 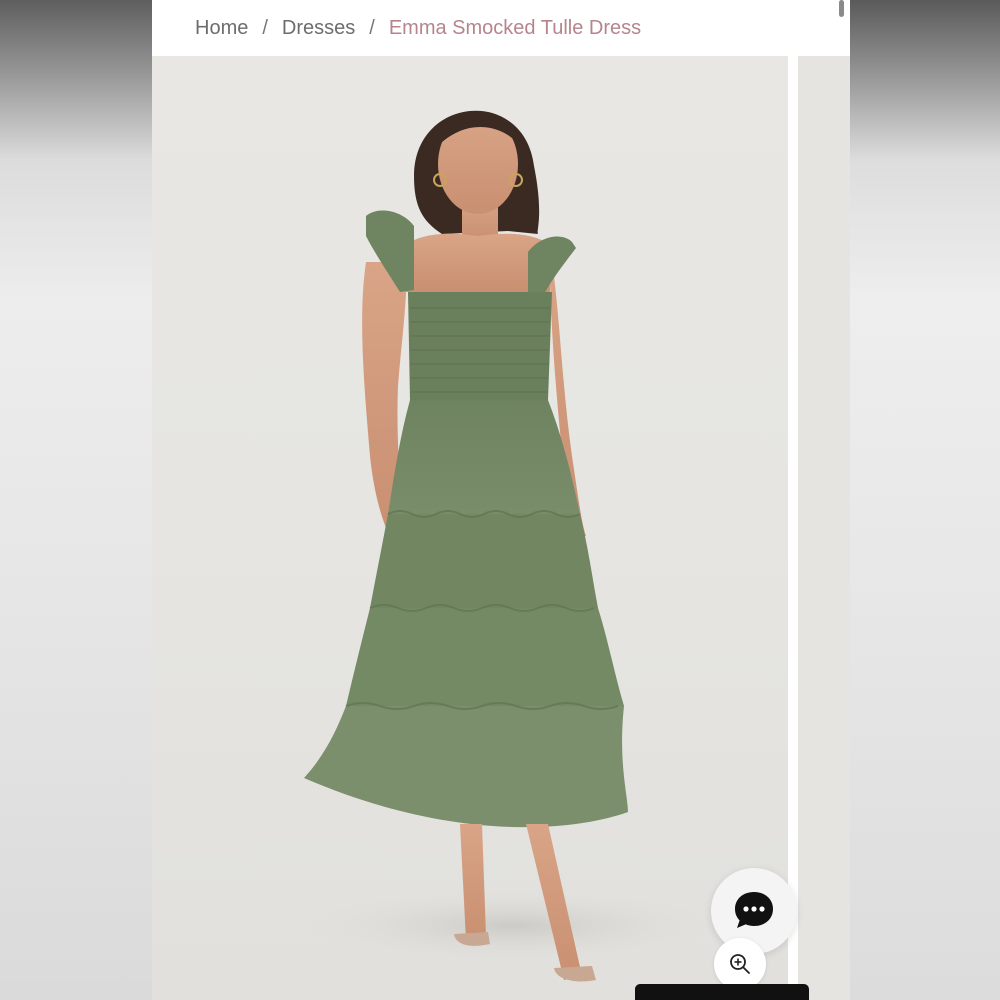 What do you see at coordinates (841, 8) in the screenshot?
I see `scrollbar` at bounding box center [841, 8].